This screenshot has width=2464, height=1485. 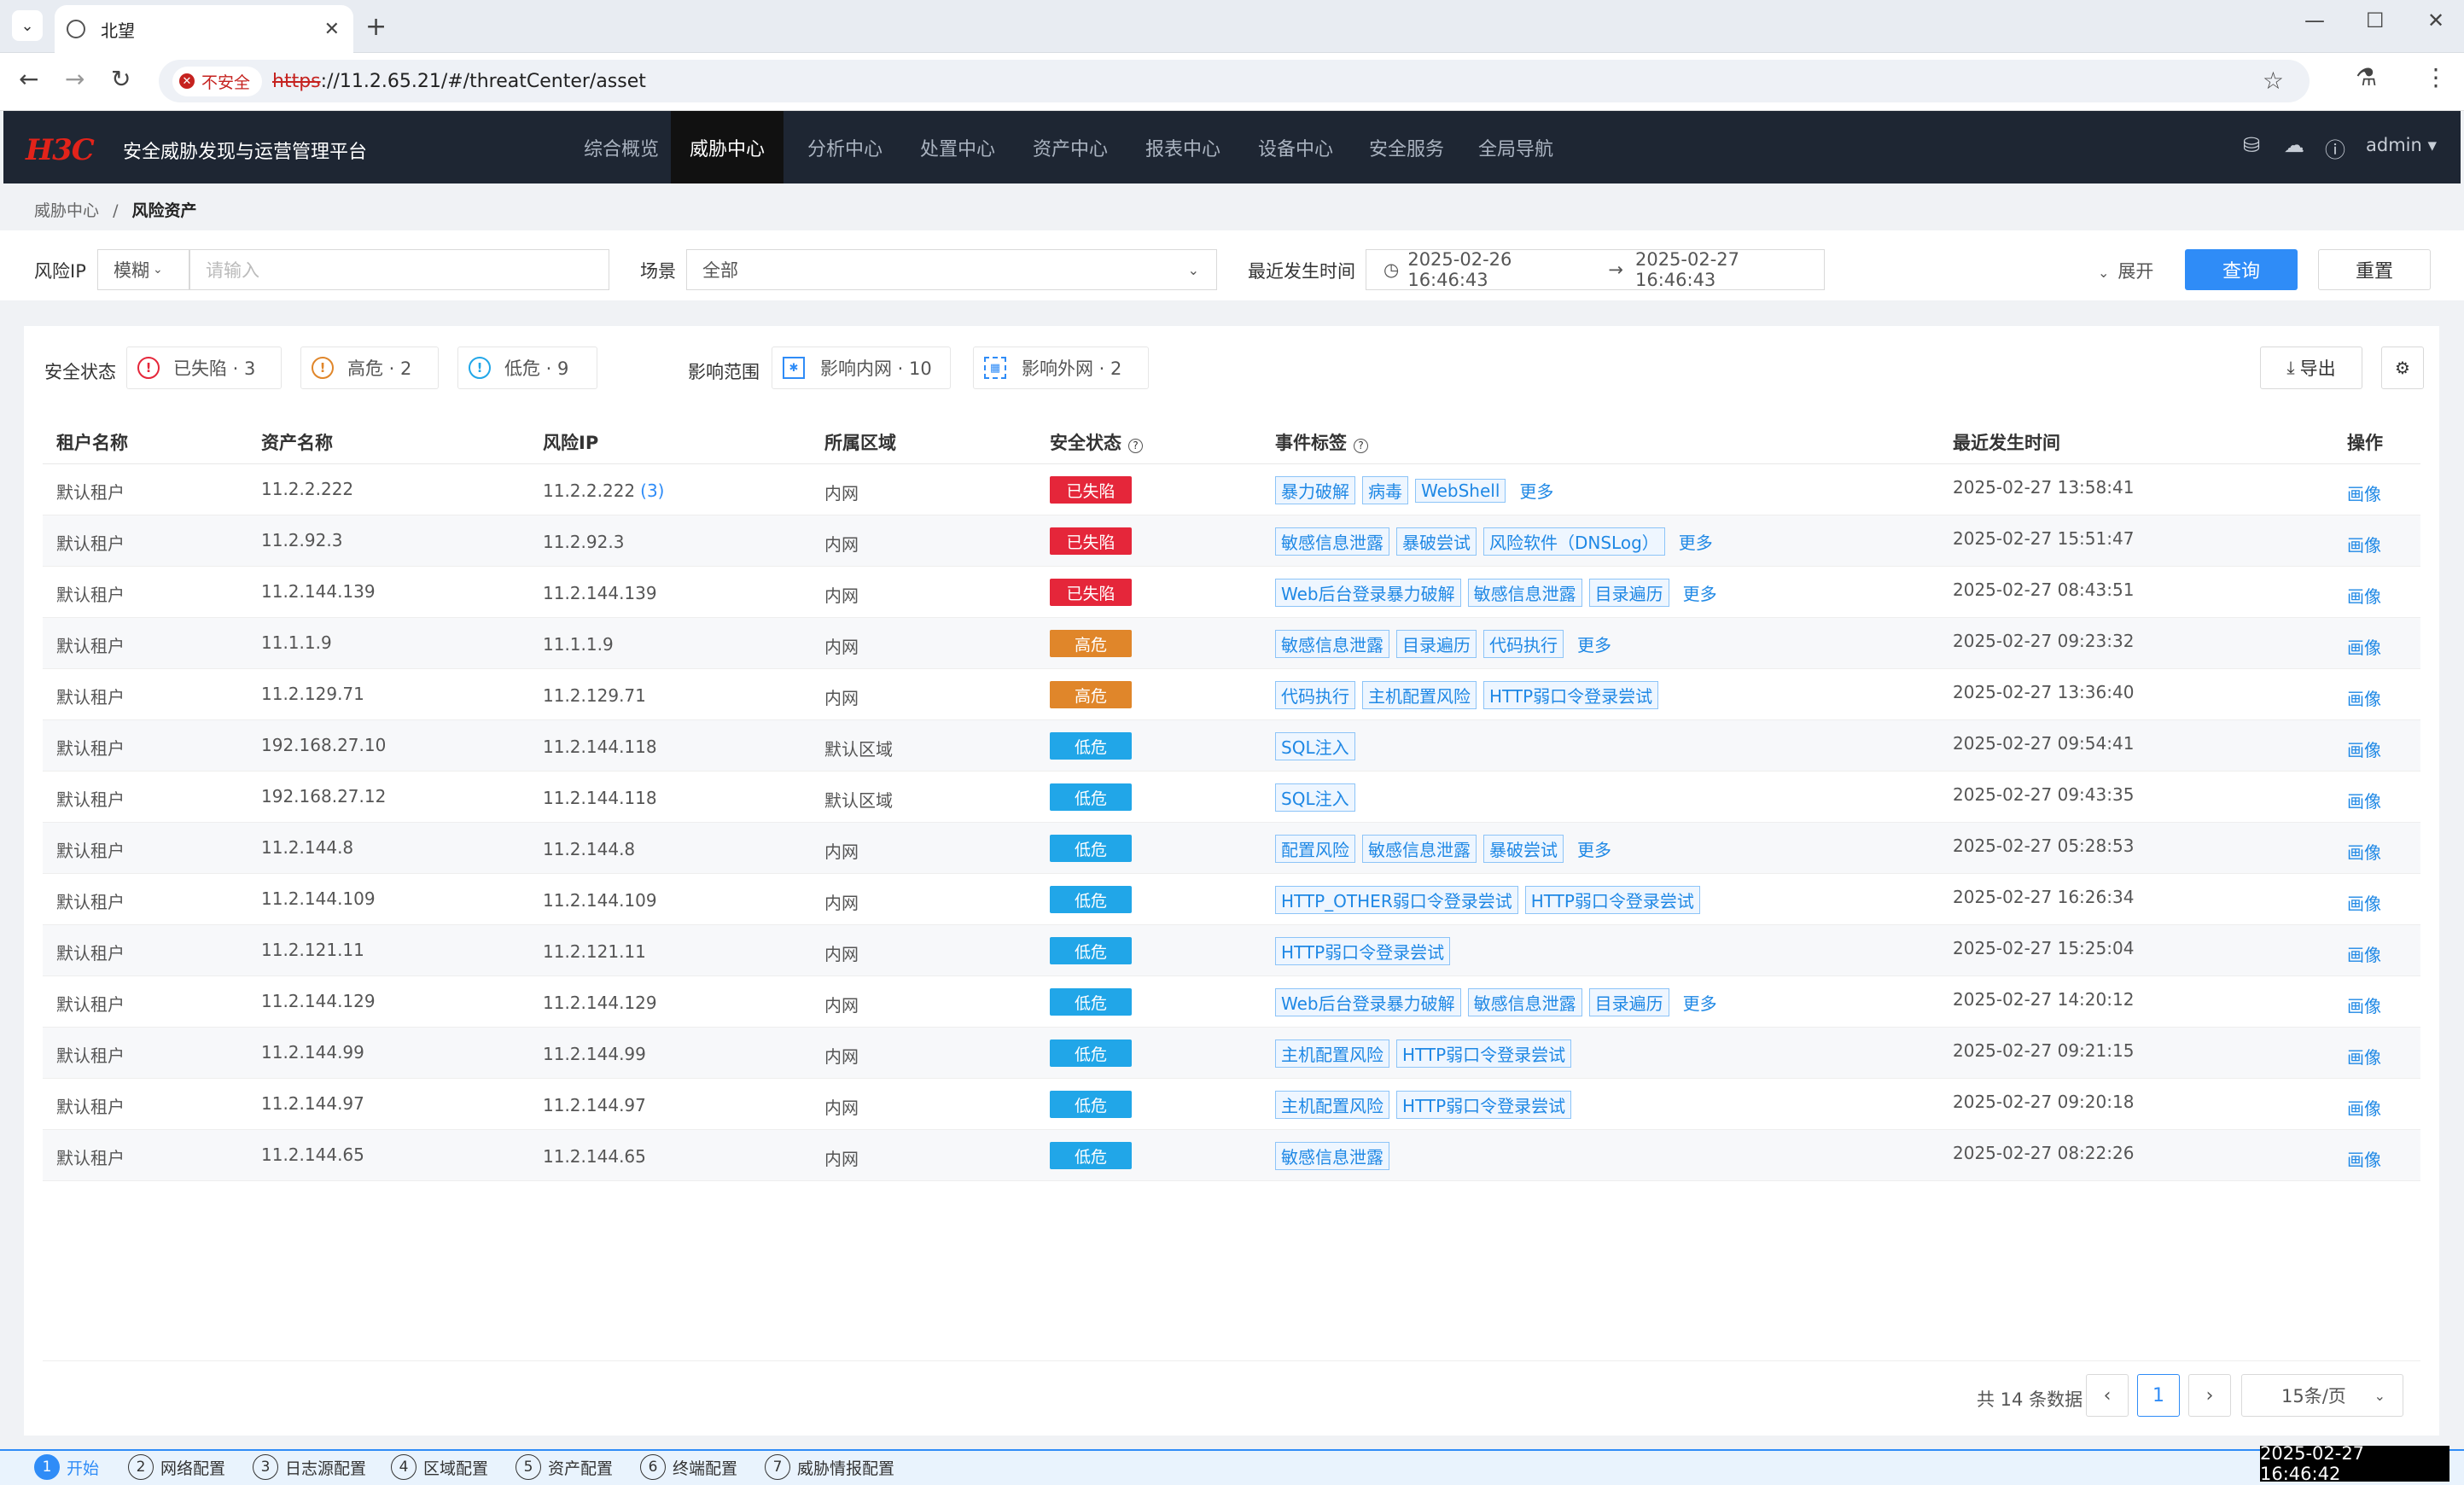 What do you see at coordinates (861, 367) in the screenshot?
I see `filter-chip-intranet: ✱ 影响内网 · 10` at bounding box center [861, 367].